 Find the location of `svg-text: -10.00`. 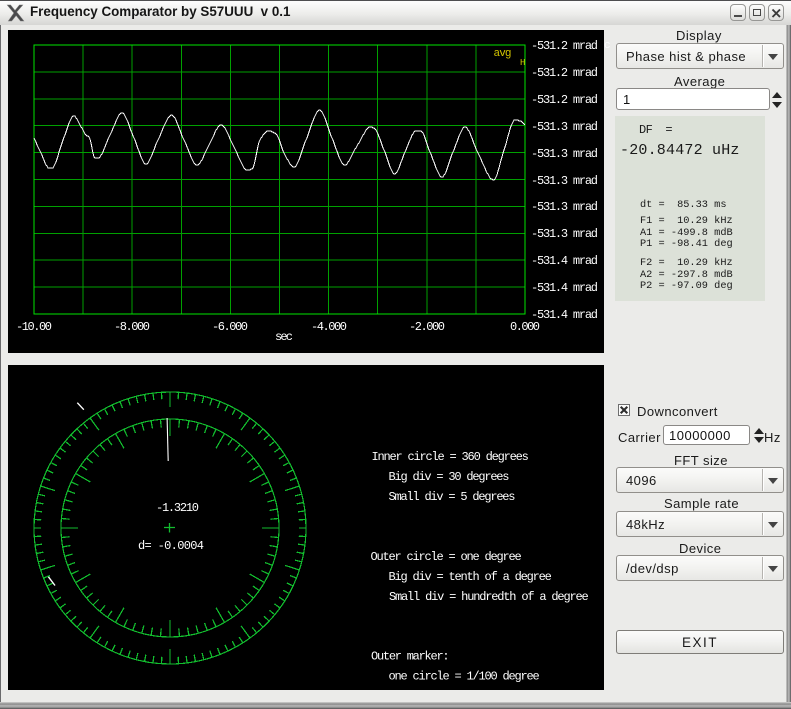

svg-text: -10.00 is located at coordinates (34, 327).